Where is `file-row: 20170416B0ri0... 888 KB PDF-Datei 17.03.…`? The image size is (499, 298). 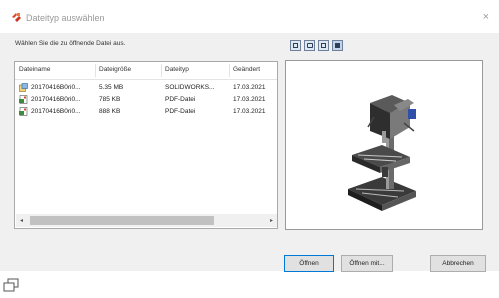 file-row: 20170416B0ri0... 888 KB PDF-Datei 17.03.… is located at coordinates (146, 112).